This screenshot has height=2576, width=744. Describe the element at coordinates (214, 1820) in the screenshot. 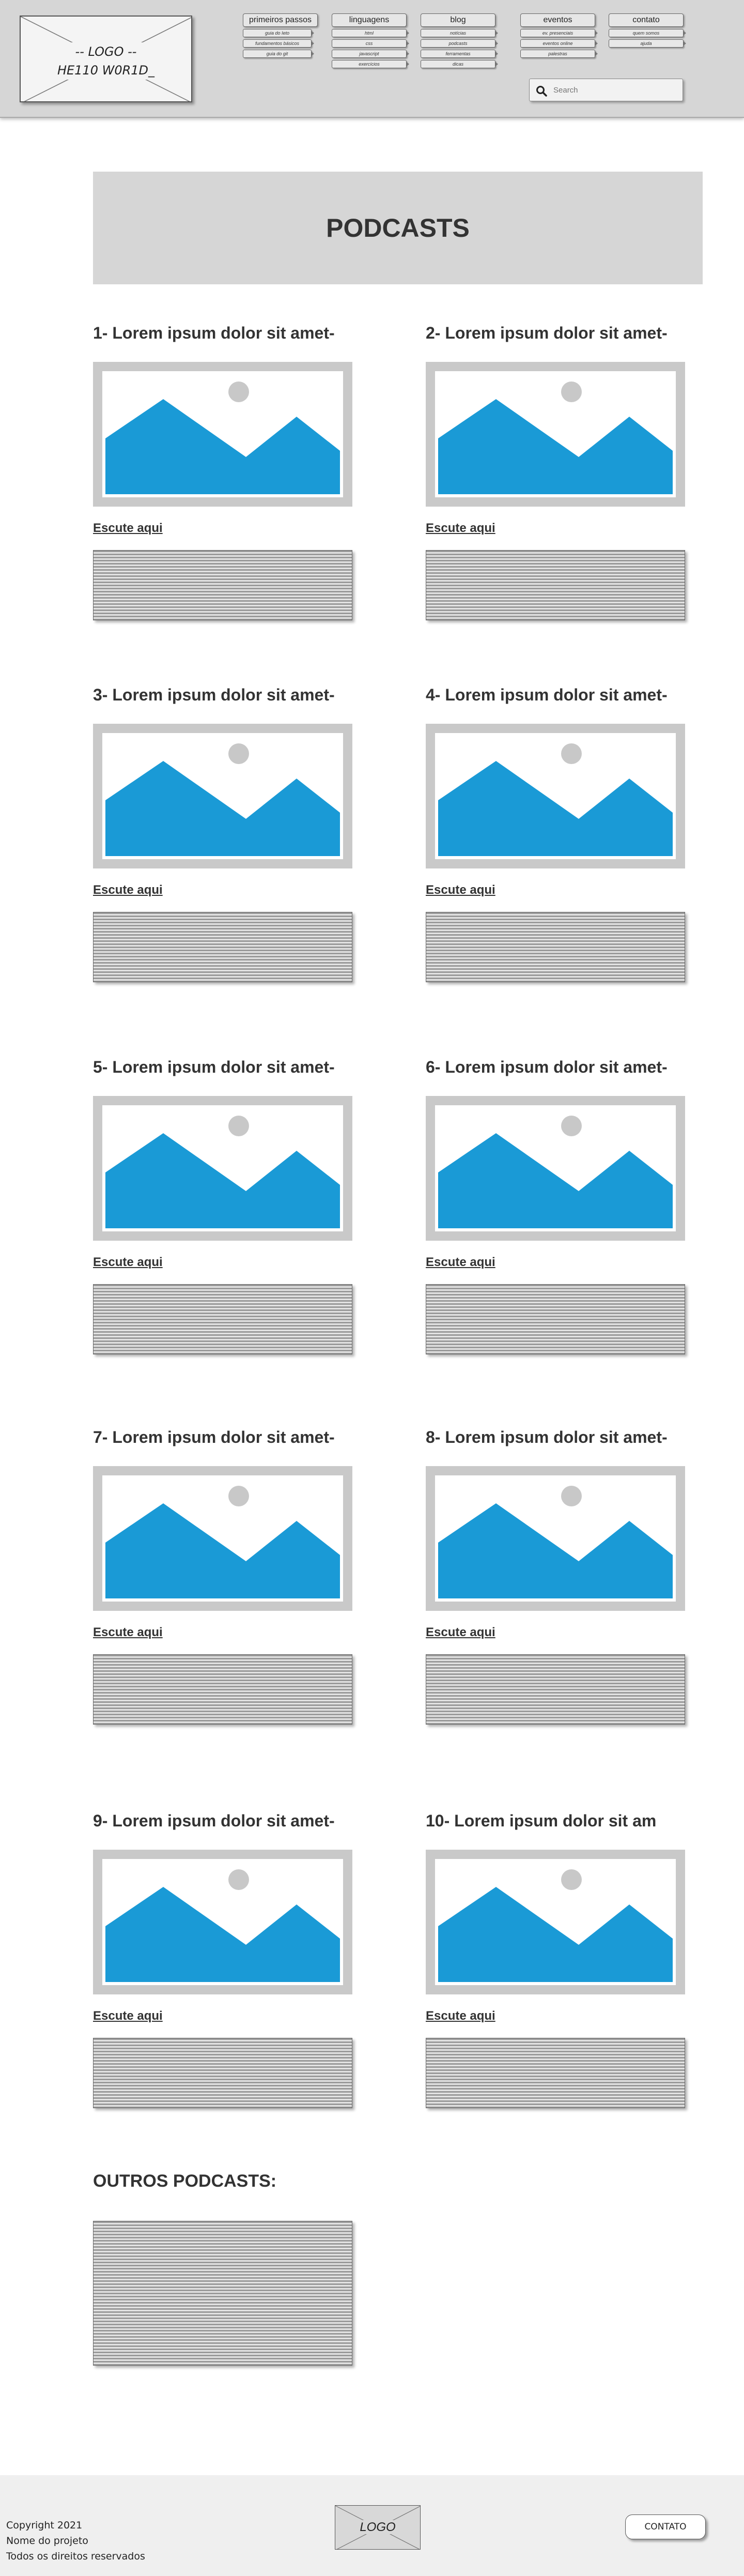

I see `podcast-title: 9- Lorem ipsum dolor sit amet-` at that location.